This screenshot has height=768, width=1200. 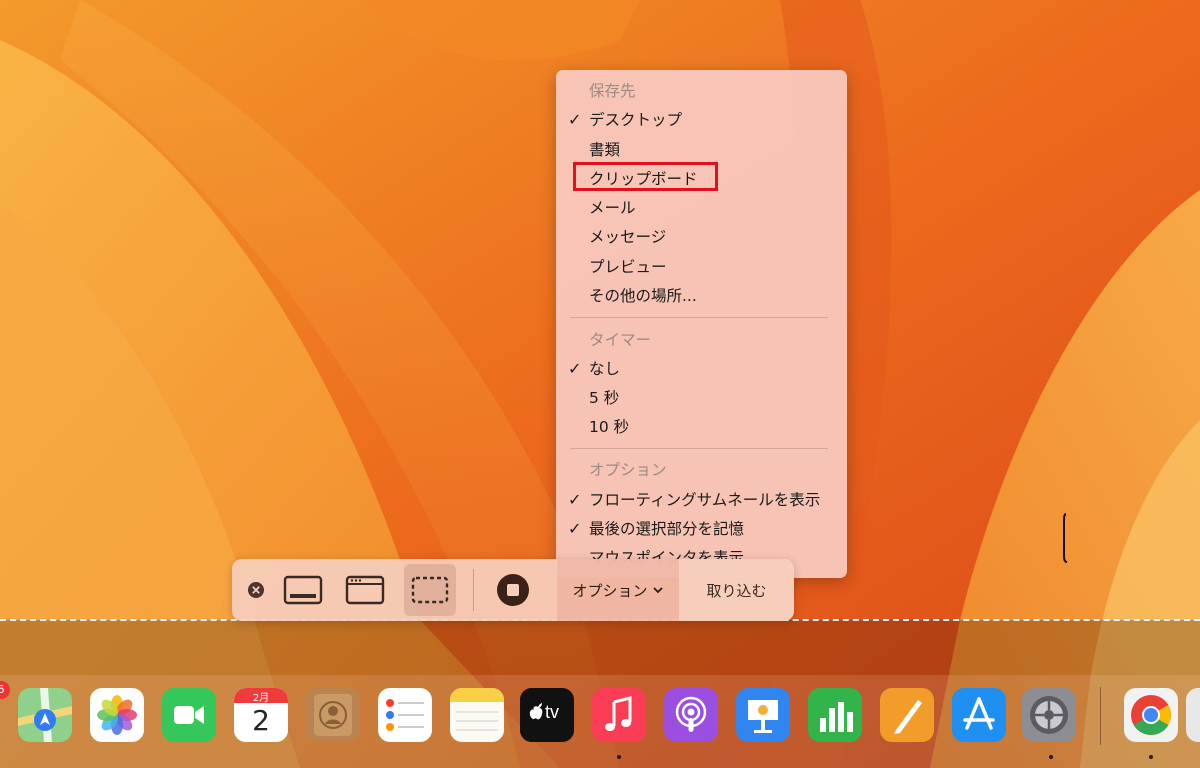 What do you see at coordinates (636, 120) in the screenshot?
I see `menu-item-label: デスクトップ` at bounding box center [636, 120].